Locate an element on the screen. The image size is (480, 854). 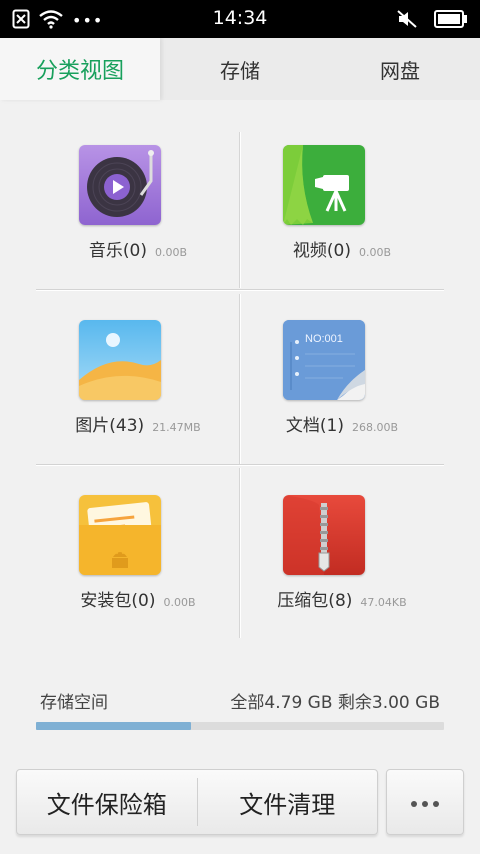
category-documents: NO:001 文档(1) 268.00B is located at coordinates (342, 388).